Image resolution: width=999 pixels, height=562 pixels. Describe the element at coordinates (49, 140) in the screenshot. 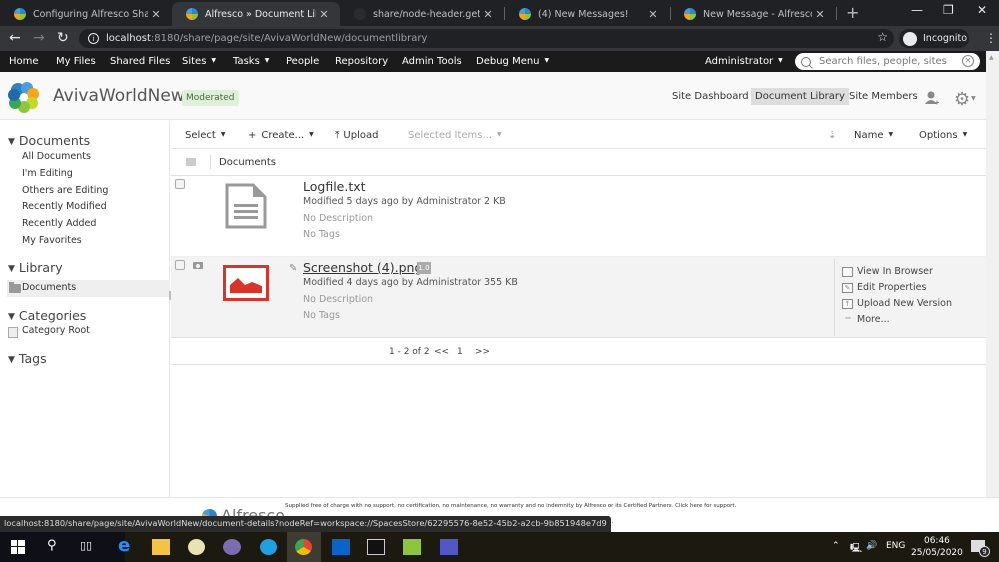

I see `documents-section-toggle: ▼ Documents` at that location.